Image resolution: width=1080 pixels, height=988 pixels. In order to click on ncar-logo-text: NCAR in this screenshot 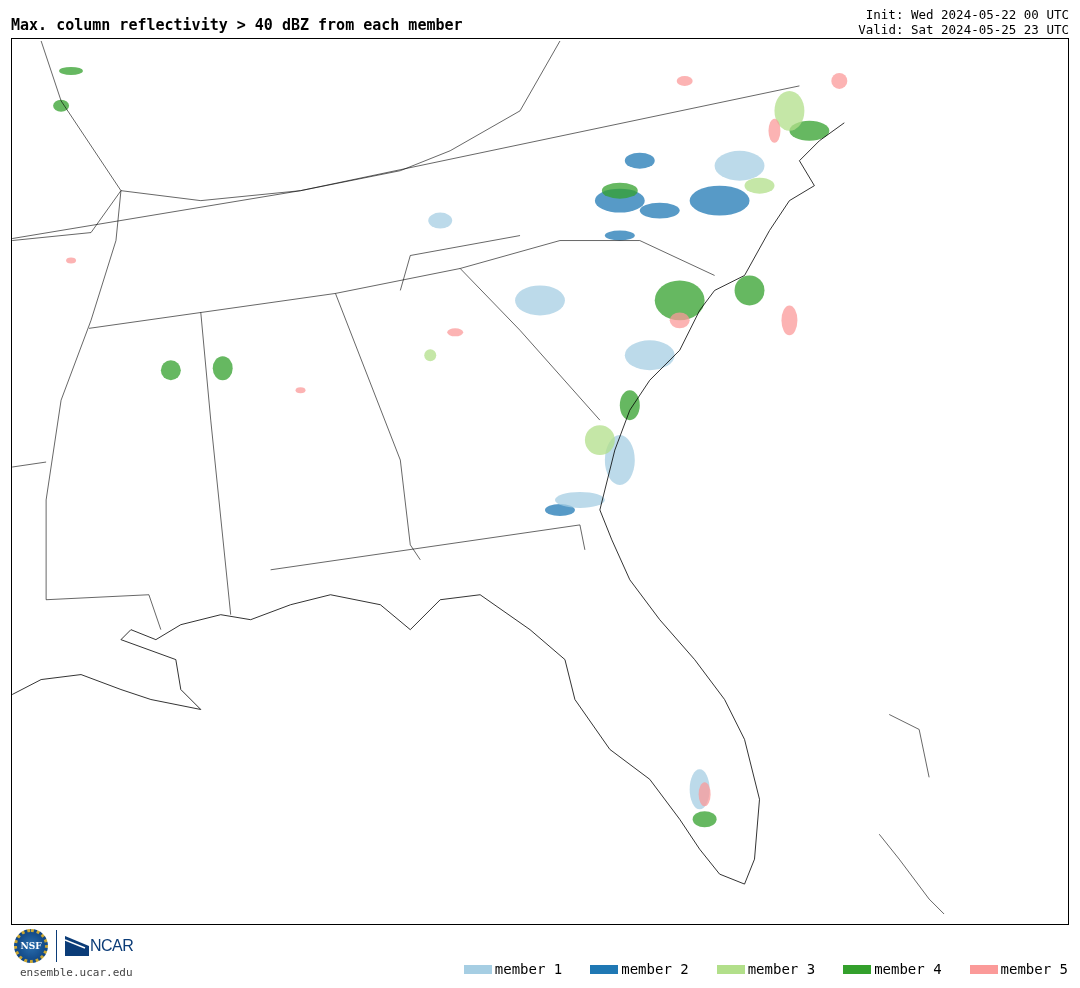, I will do `click(112, 946)`.